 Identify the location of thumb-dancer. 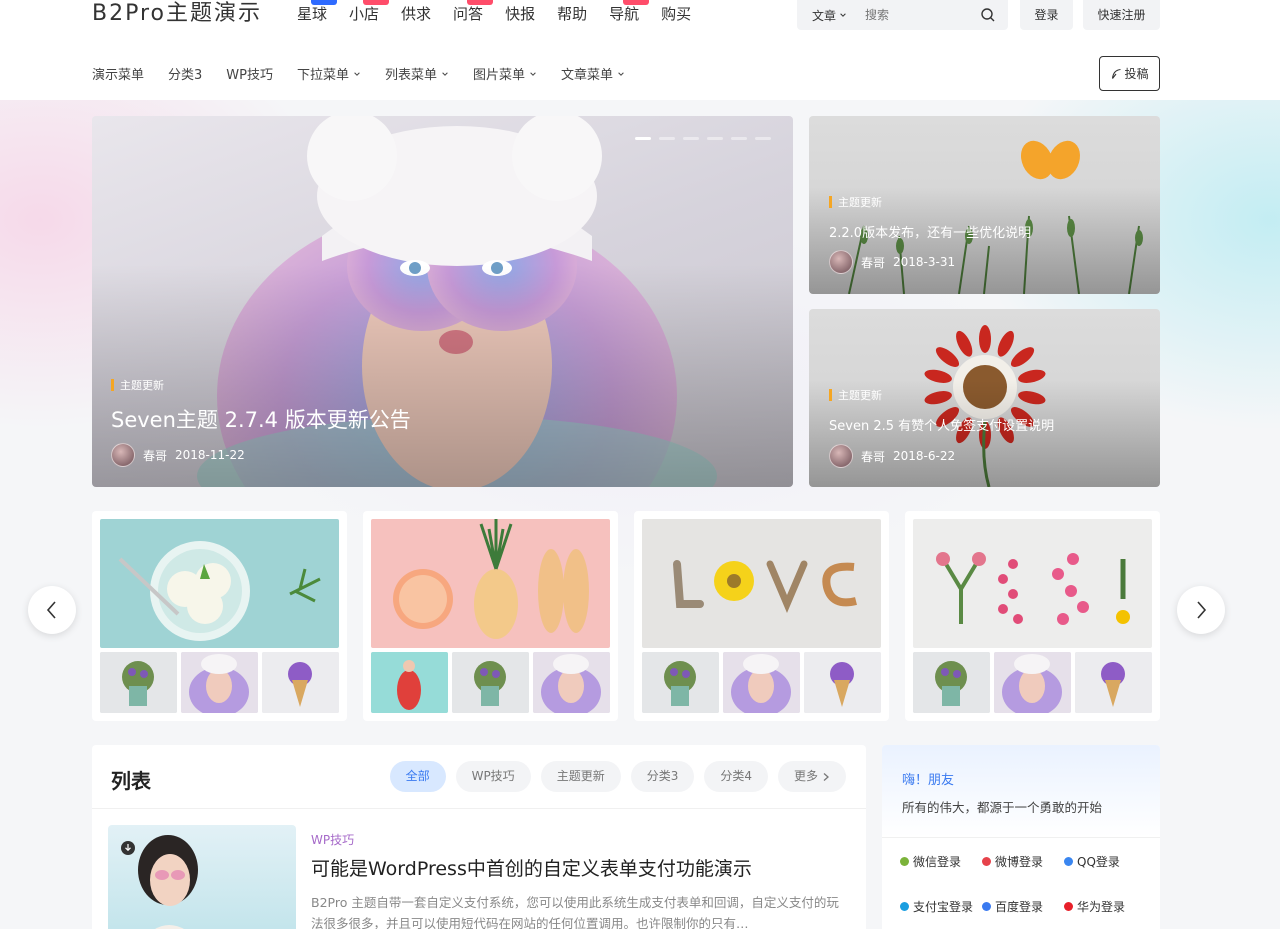
(409, 682).